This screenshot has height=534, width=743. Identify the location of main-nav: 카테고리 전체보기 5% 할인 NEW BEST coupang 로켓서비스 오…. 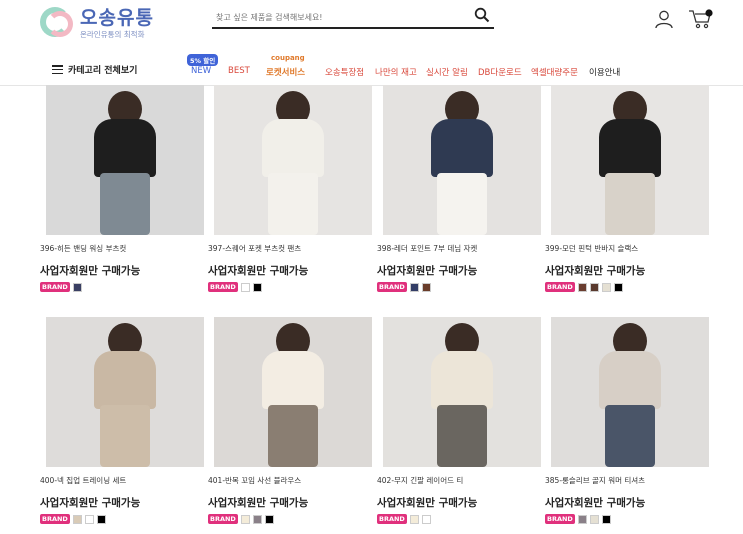
(371, 69).